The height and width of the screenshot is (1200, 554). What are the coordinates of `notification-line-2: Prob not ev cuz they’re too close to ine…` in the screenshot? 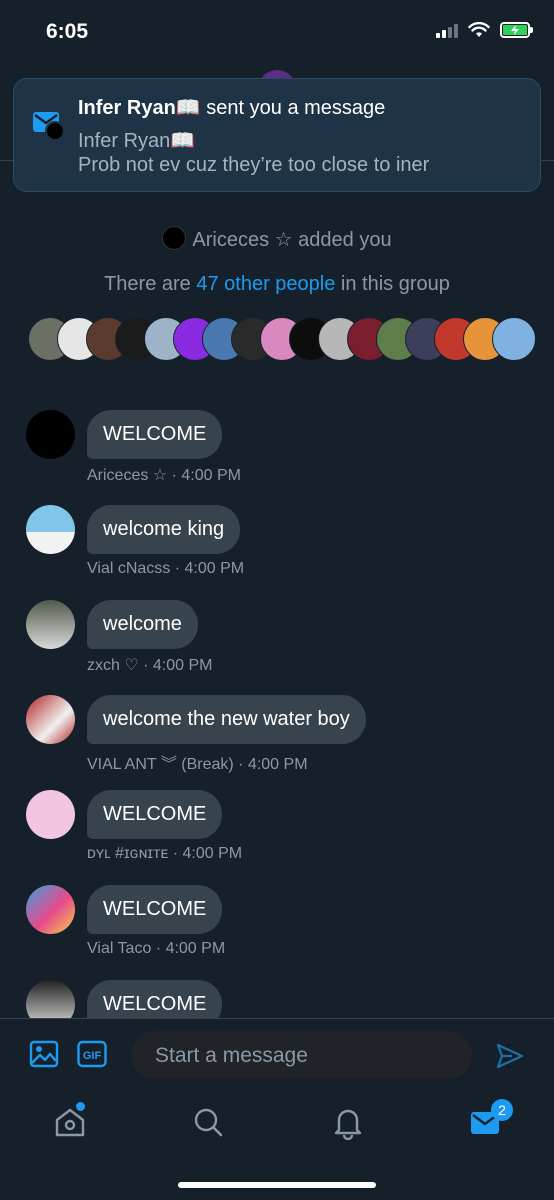 It's located at (254, 165).